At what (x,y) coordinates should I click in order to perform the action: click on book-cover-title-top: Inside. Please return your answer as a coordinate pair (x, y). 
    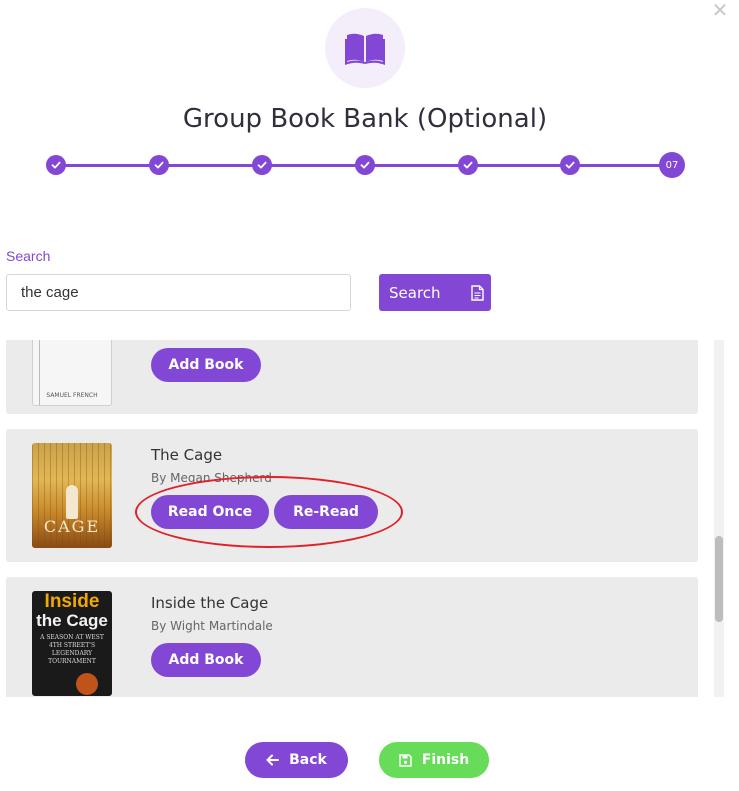
    Looking at the image, I should click on (72, 601).